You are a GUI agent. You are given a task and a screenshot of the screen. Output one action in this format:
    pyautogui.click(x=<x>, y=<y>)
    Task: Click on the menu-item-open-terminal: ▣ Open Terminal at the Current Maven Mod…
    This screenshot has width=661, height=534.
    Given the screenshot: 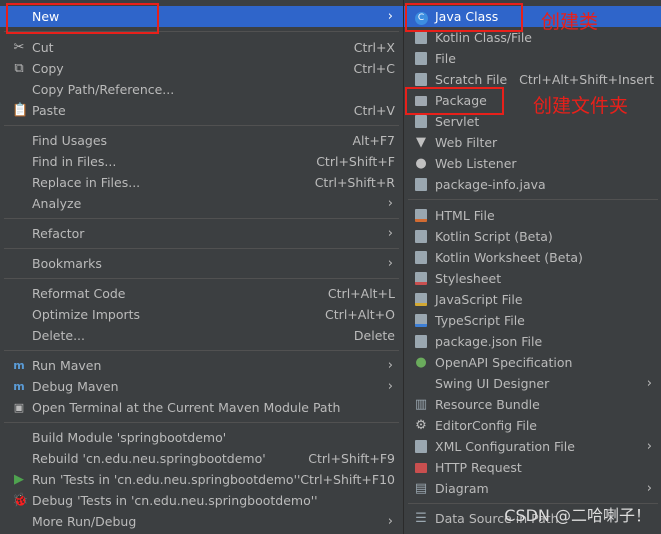 What is the action you would take?
    pyautogui.click(x=201, y=407)
    